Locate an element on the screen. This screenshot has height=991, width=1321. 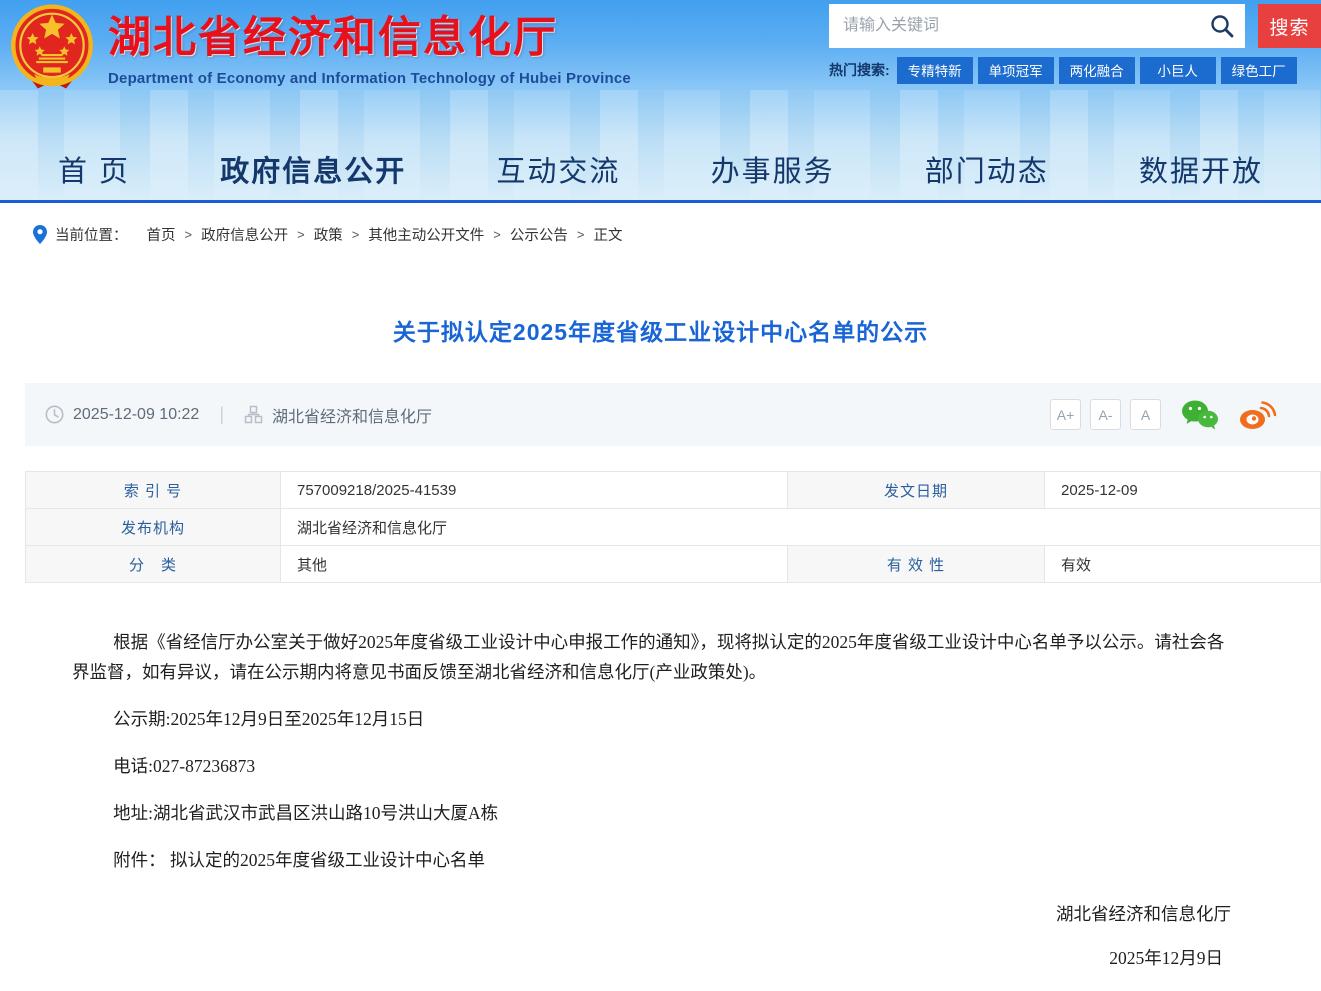
paragraph-attachment: 附件： 拟认定的2025年度省级工业设计中心名单 is located at coordinates (299, 860).